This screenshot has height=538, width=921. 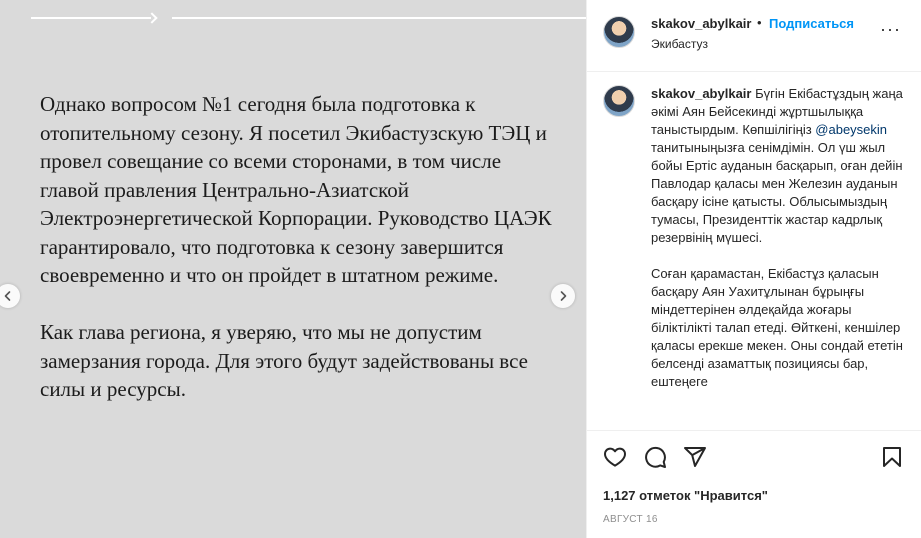 What do you see at coordinates (679, 44) in the screenshot?
I see `location-link: Экибастуз` at bounding box center [679, 44].